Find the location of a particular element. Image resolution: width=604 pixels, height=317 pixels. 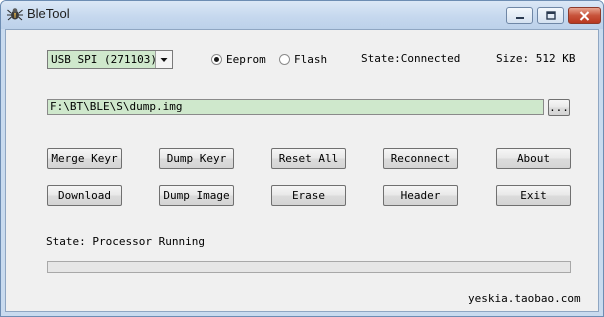

app-icon is located at coordinates (15, 14).